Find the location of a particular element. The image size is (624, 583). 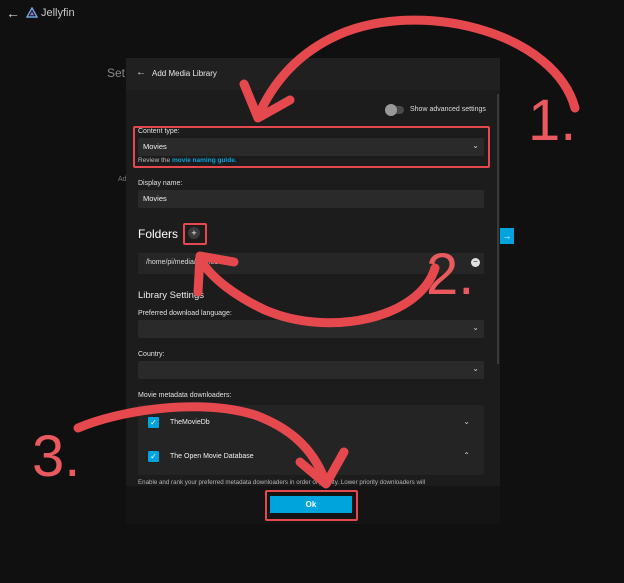

step-2-label: 2. is located at coordinates (450, 274).